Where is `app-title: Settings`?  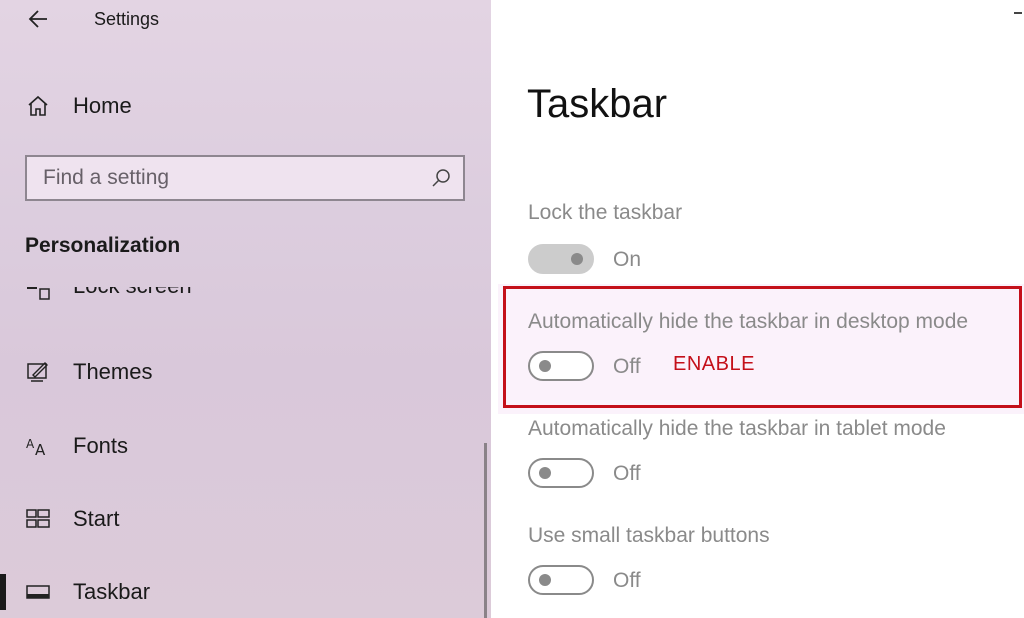 app-title: Settings is located at coordinates (127, 19).